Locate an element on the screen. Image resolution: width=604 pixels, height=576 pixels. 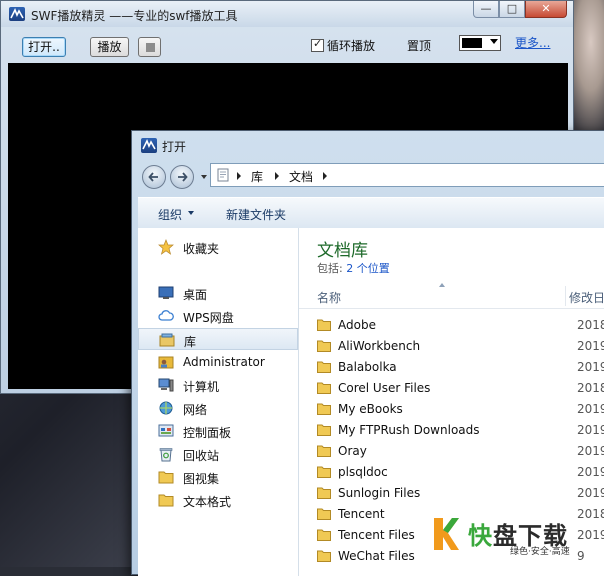
nav-item-control-panel: 控制面板 is located at coordinates (218, 431).